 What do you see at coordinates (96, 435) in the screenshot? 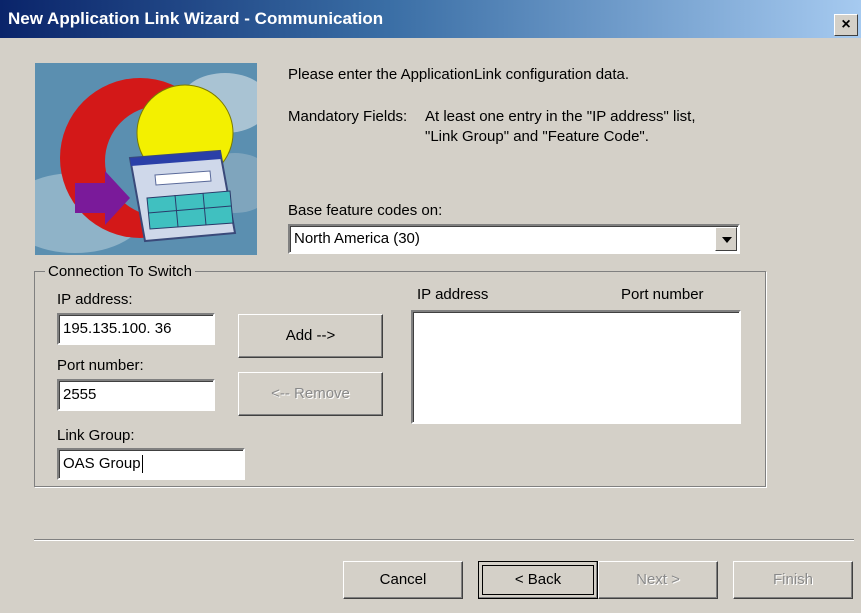
I see `link-group-label: Link Group:` at bounding box center [96, 435].